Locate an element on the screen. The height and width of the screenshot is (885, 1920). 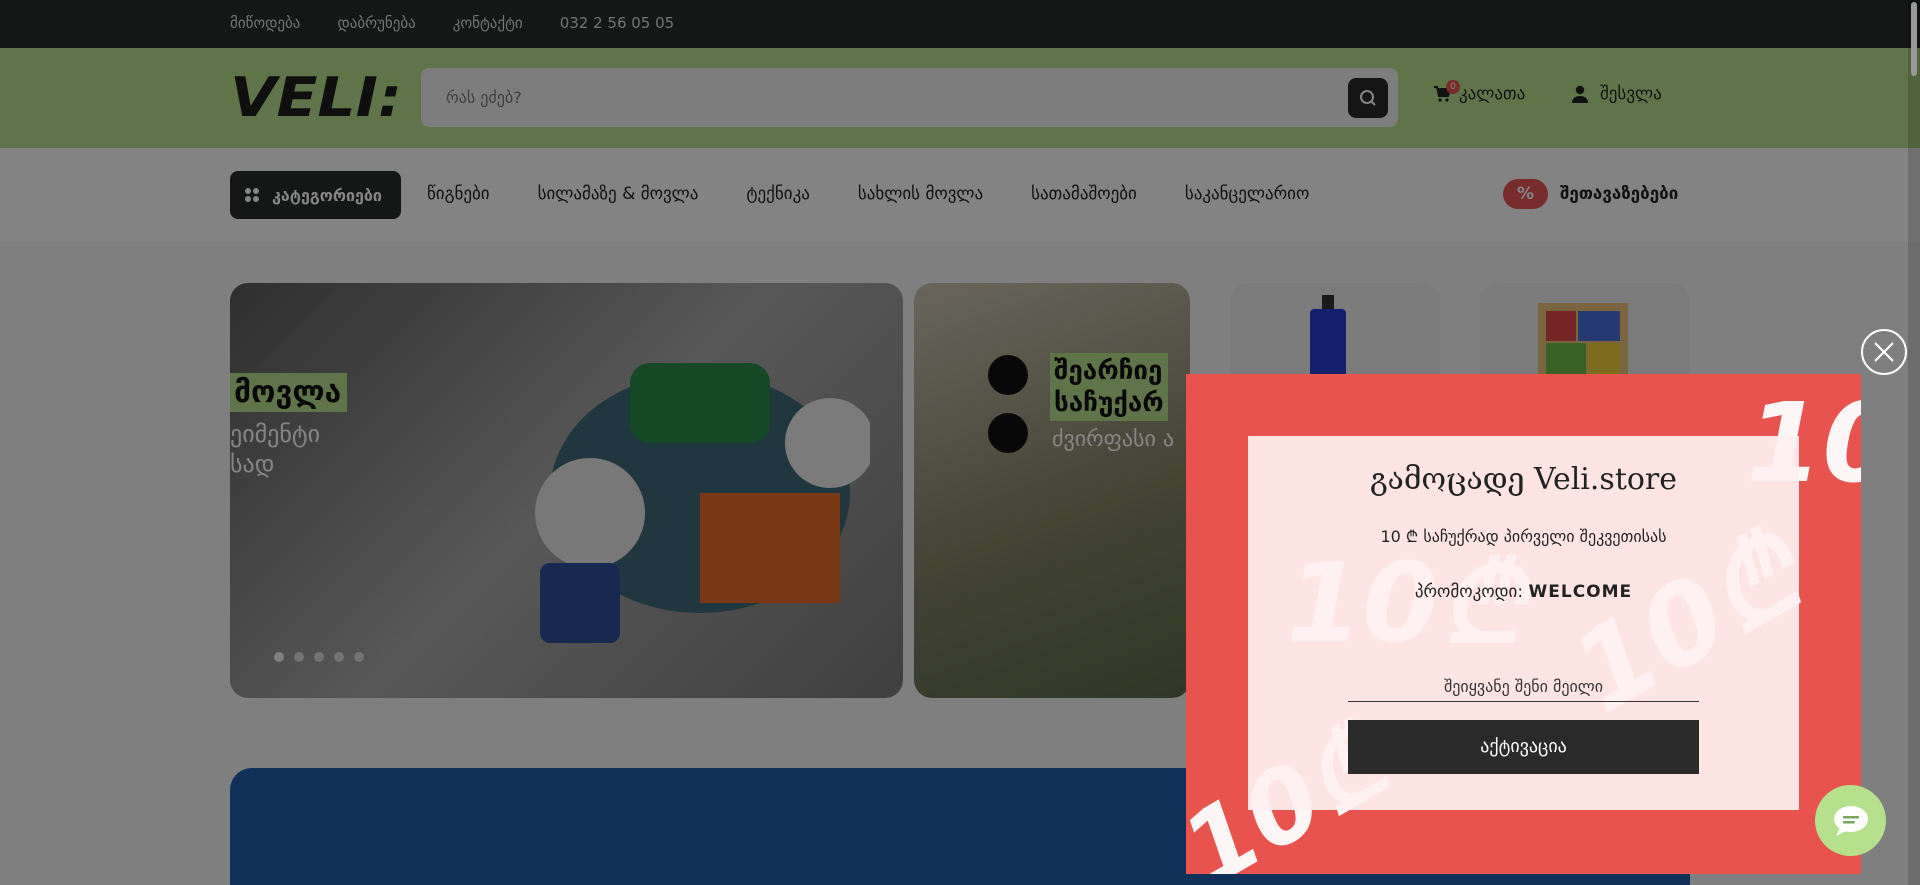
promo-code-label: პრომოკოდი: is located at coordinates (1469, 592).